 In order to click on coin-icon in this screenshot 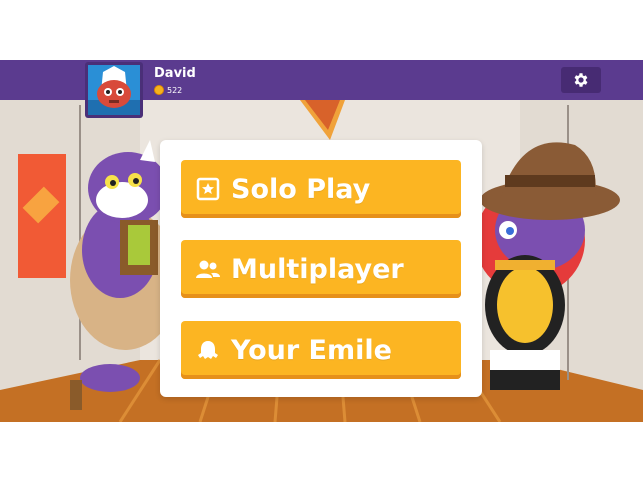, I will do `click(159, 90)`.